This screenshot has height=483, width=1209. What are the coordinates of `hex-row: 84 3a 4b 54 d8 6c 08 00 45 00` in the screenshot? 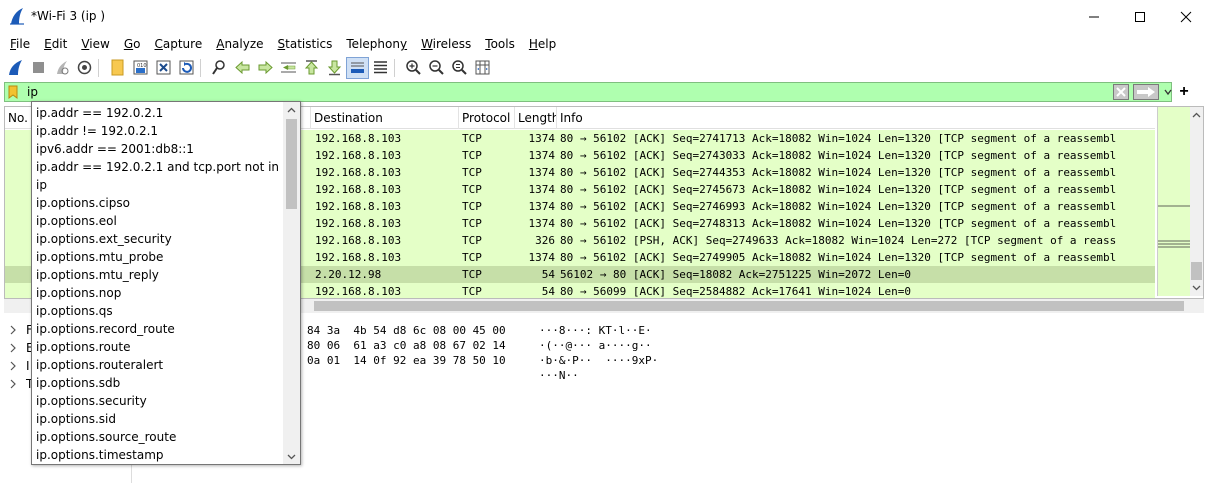 It's located at (406, 330).